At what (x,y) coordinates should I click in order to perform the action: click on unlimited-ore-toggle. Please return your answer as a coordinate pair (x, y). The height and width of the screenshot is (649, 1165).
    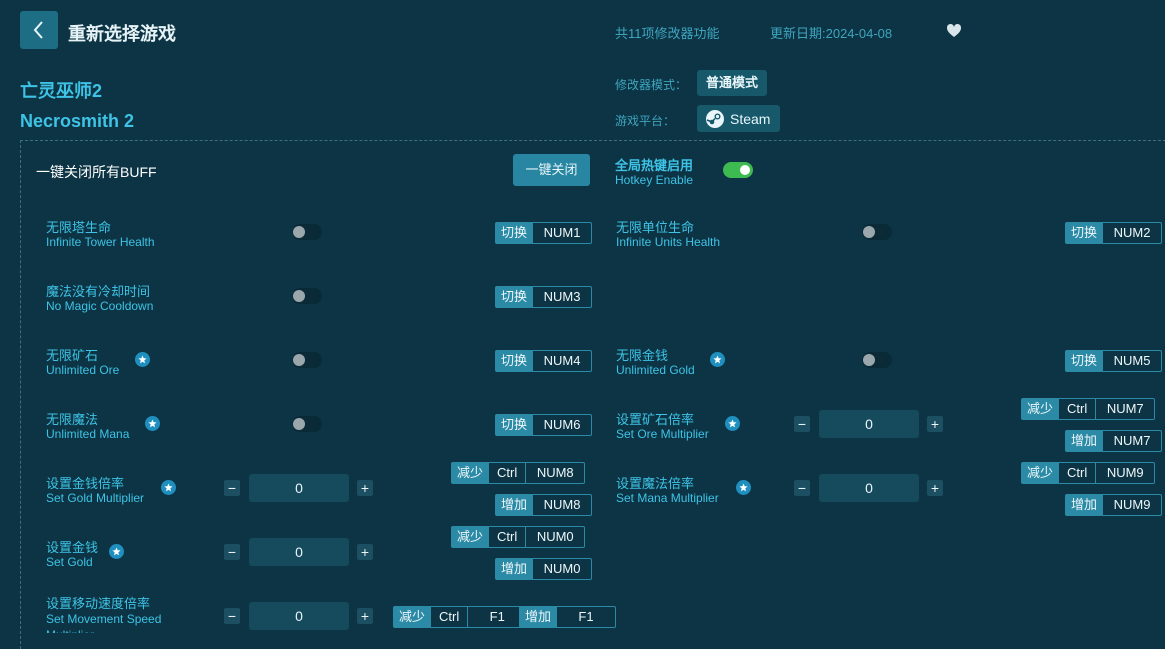
    Looking at the image, I should click on (307, 360).